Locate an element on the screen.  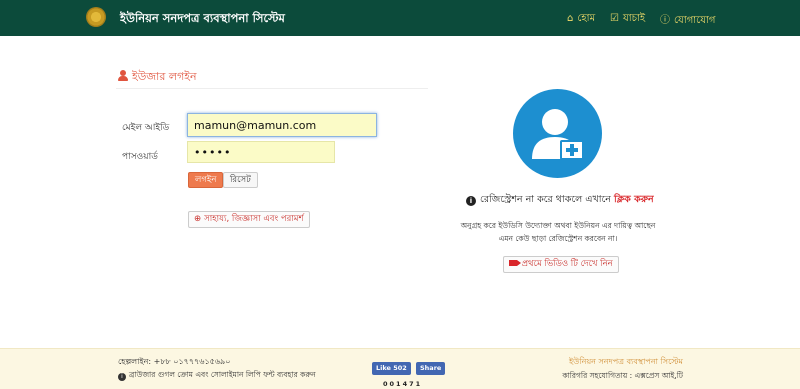
user-icon is located at coordinates (123, 75).